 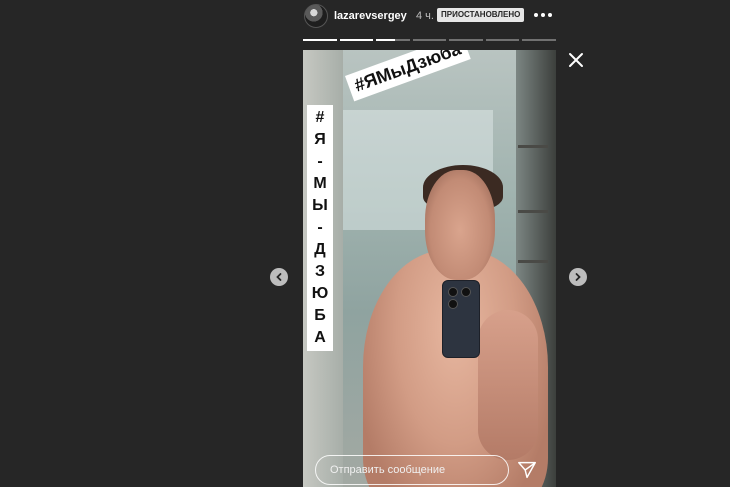 What do you see at coordinates (320, 183) in the screenshot?
I see `hashtag-letter: М` at bounding box center [320, 183].